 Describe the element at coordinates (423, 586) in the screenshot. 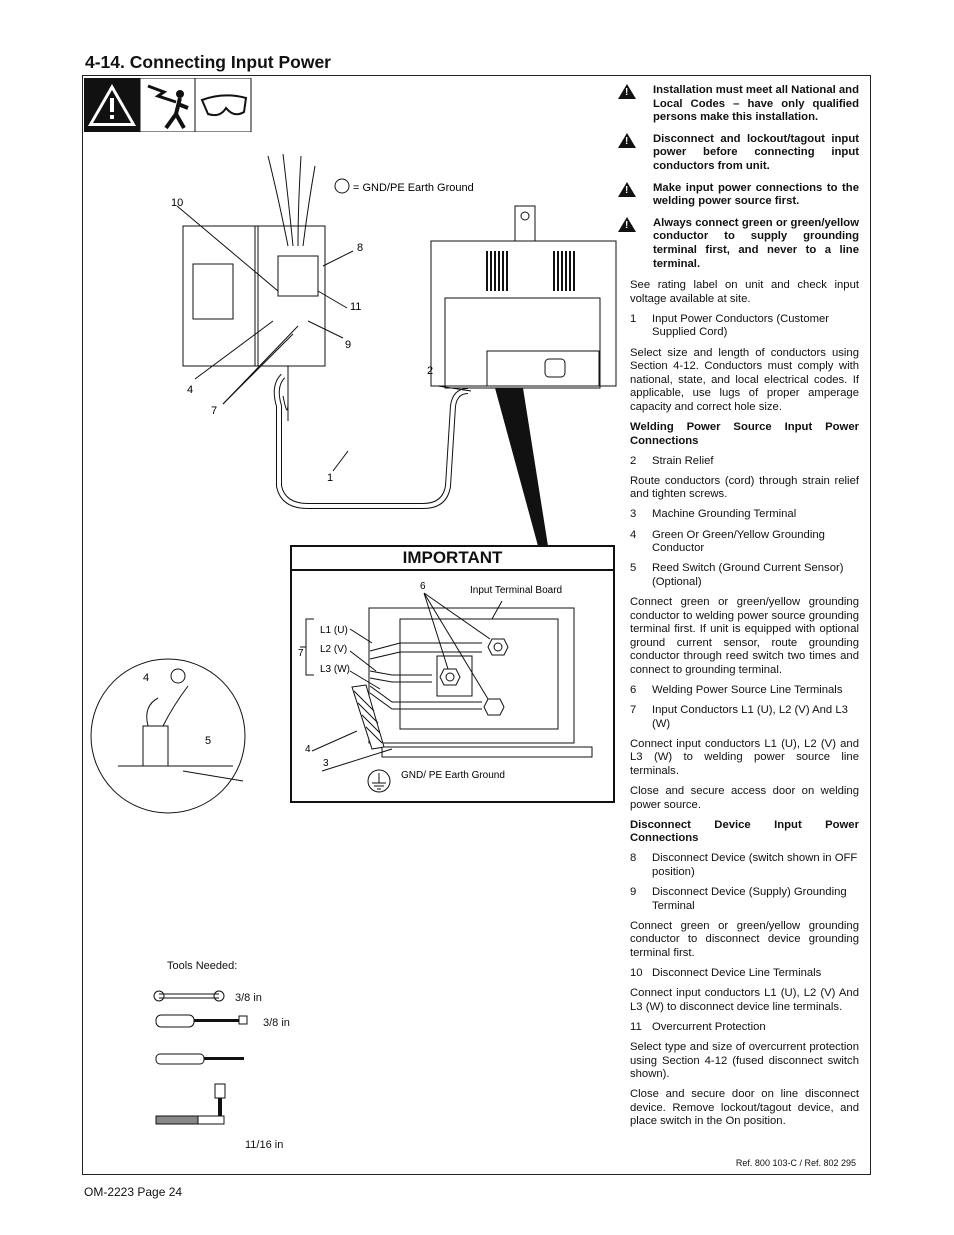

I see `svg-text: 6` at that location.